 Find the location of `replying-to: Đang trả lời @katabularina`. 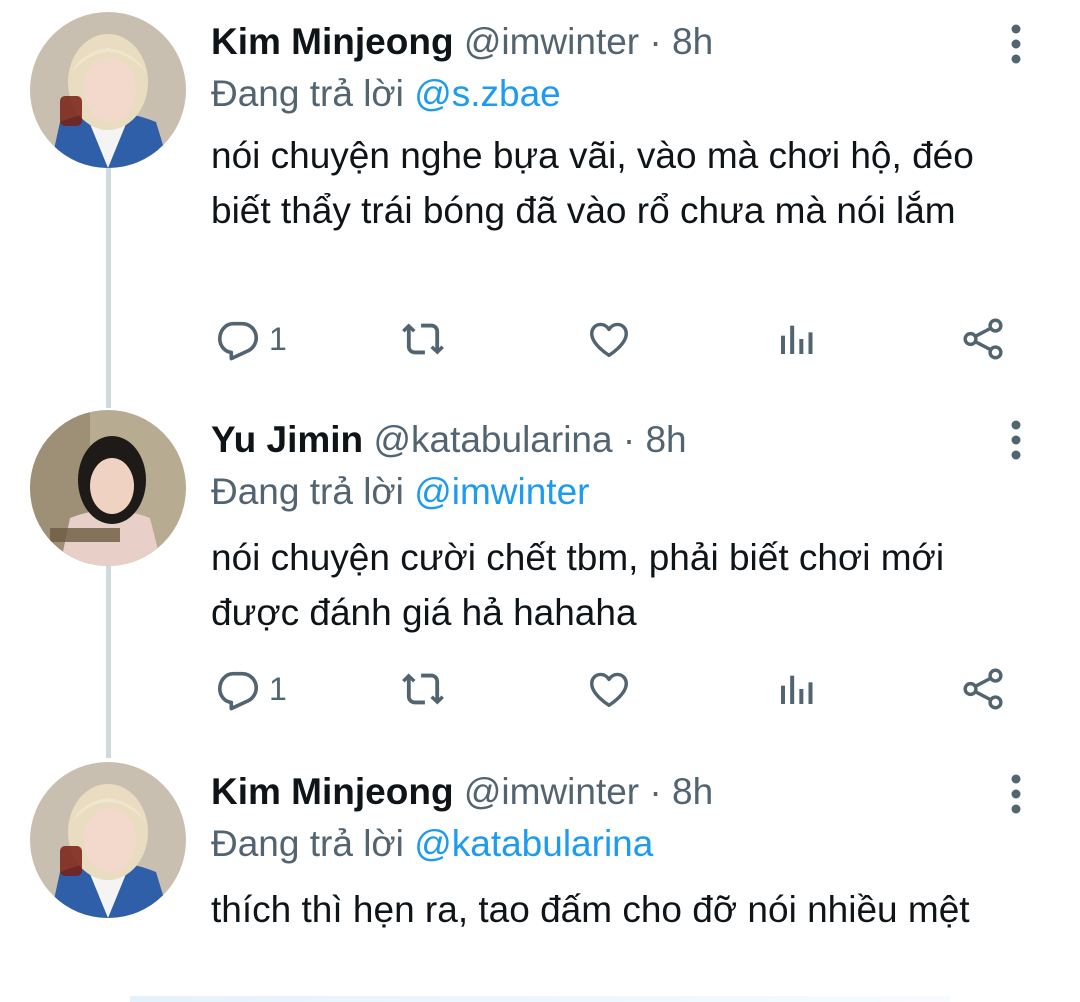

replying-to: Đang trả lời @katabularina is located at coordinates (432, 844).